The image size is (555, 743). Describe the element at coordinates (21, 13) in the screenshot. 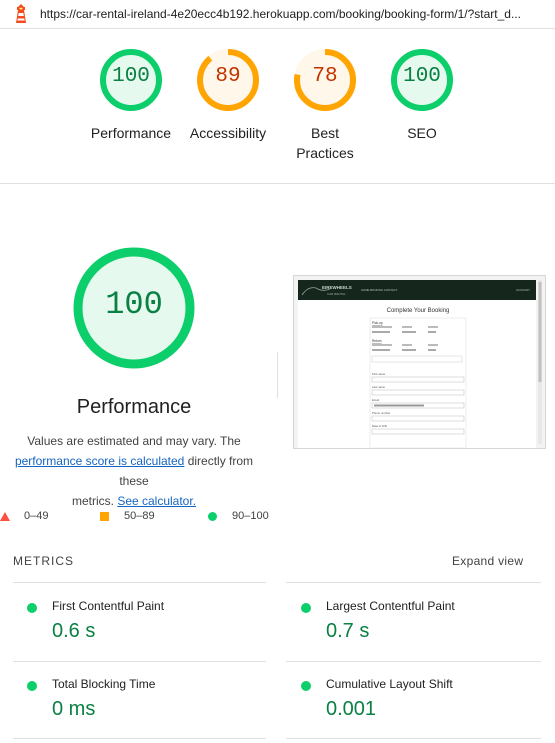

I see `lighthouse-icon` at that location.